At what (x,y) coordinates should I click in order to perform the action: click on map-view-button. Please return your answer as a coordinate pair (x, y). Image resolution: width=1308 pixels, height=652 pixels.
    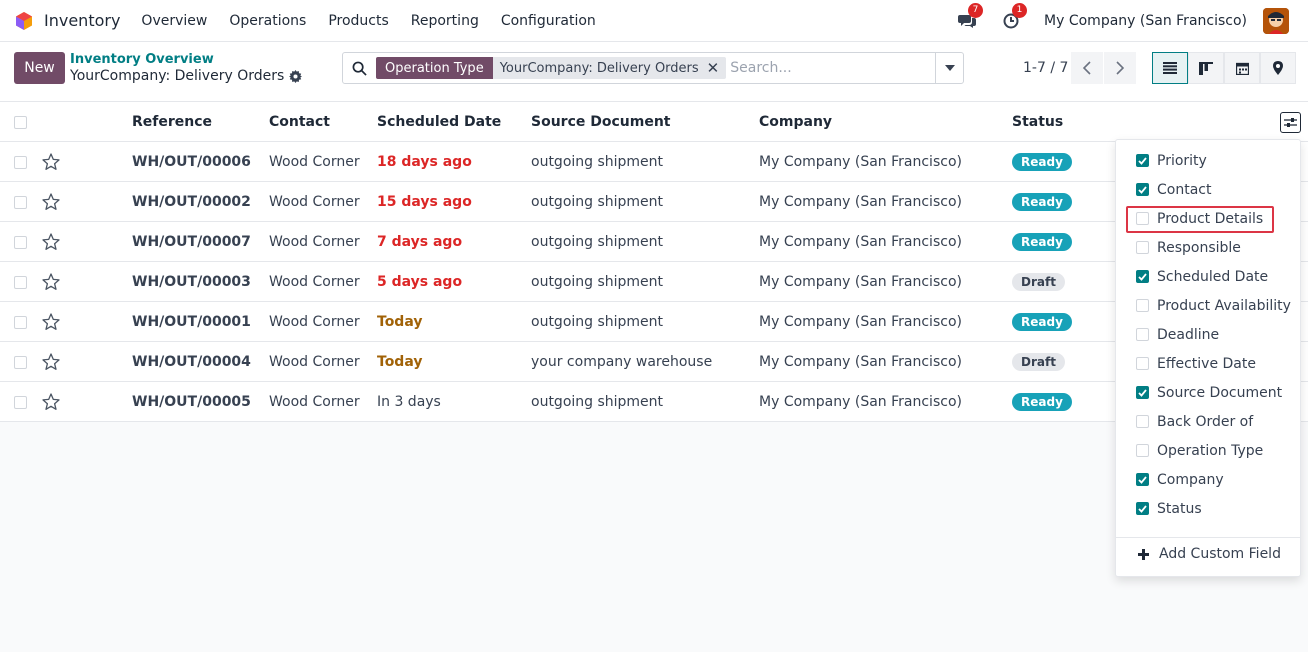
    Looking at the image, I should click on (1278, 68).